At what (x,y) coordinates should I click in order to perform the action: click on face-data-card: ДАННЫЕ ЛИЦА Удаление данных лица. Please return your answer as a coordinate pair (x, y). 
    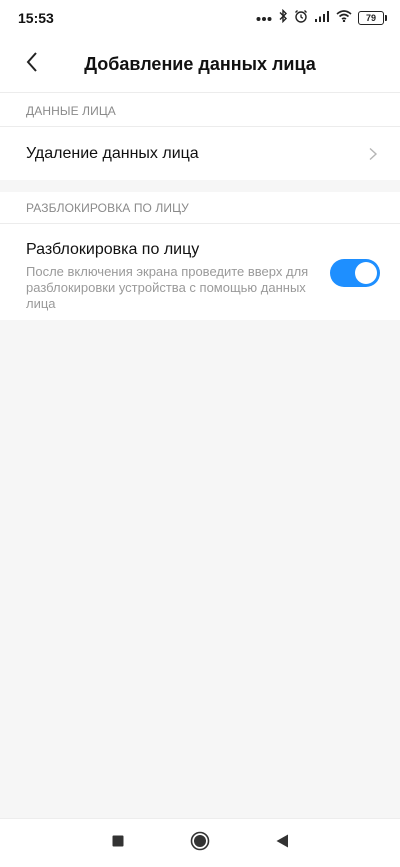
    Looking at the image, I should click on (200, 136).